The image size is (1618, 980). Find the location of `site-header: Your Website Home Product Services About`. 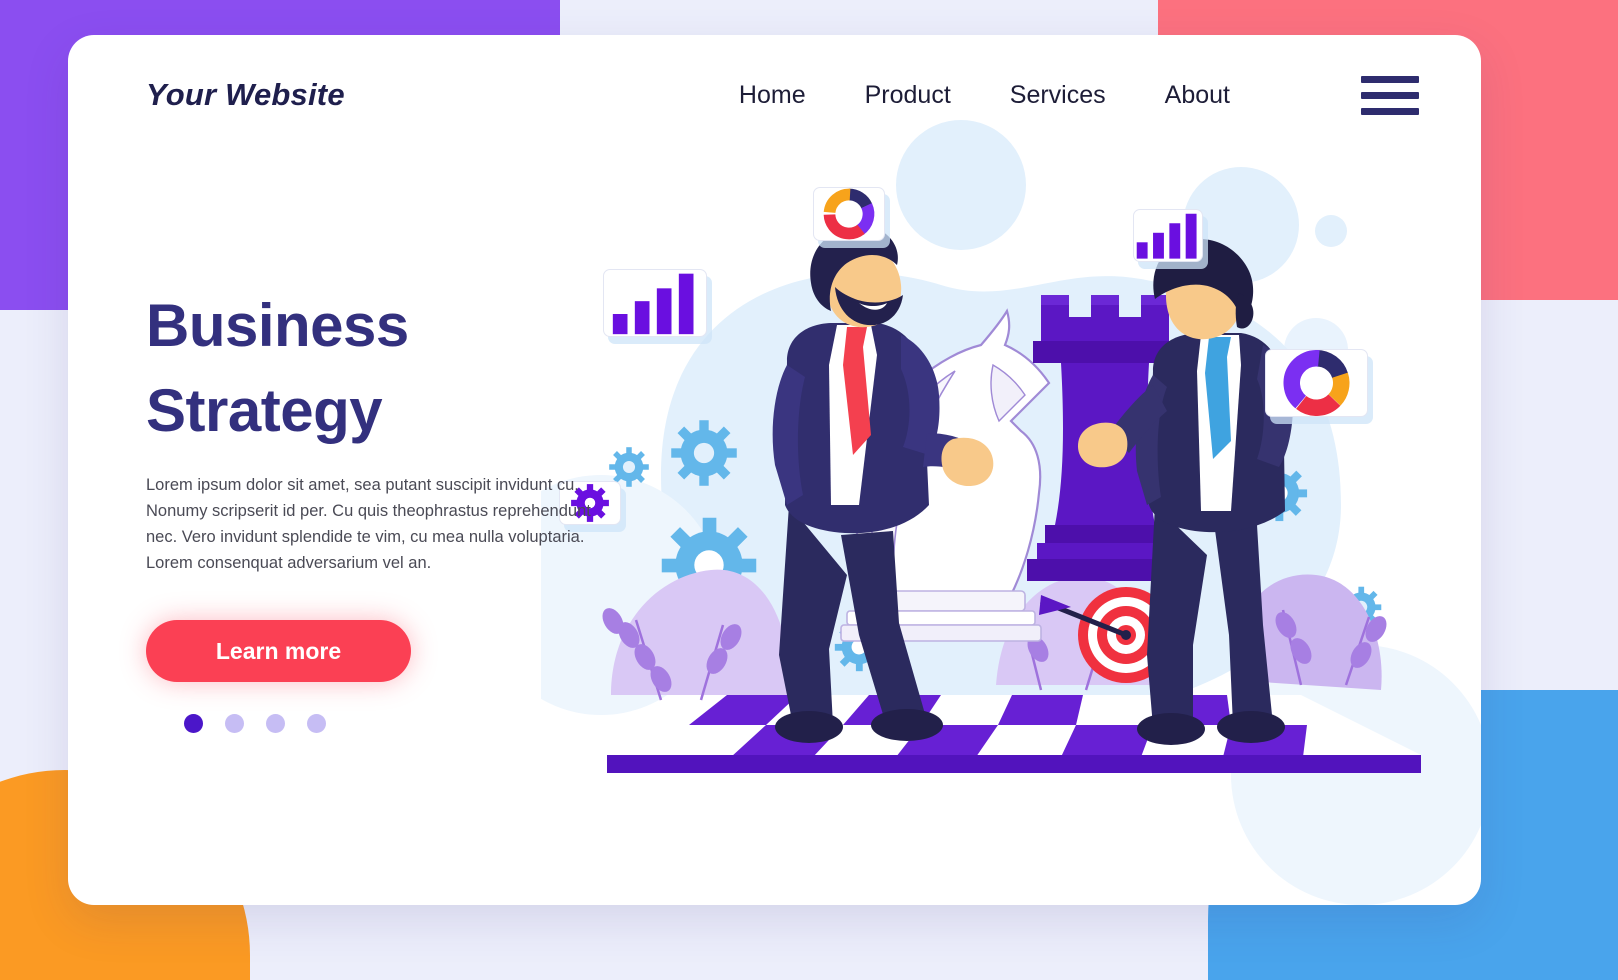

site-header: Your Website Home Product Services About is located at coordinates (774, 95).